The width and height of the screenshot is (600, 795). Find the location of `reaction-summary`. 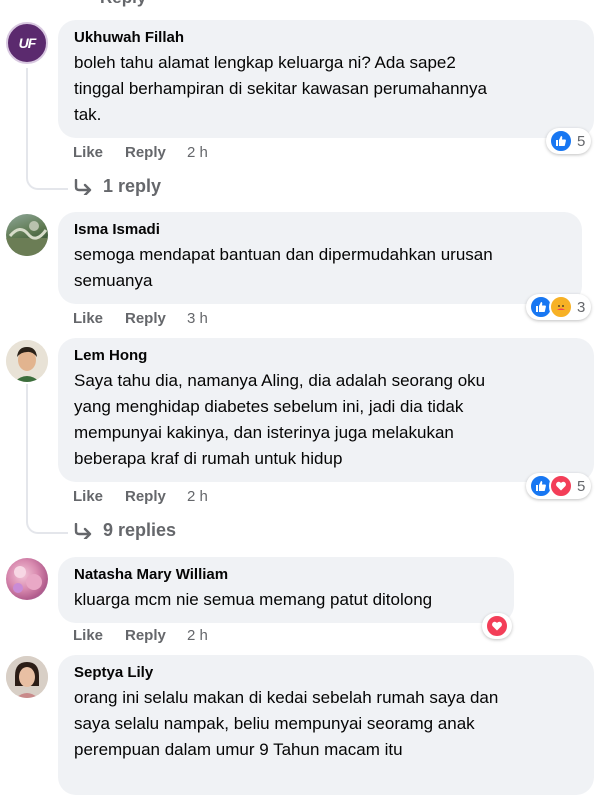

reaction-summary is located at coordinates (497, 626).